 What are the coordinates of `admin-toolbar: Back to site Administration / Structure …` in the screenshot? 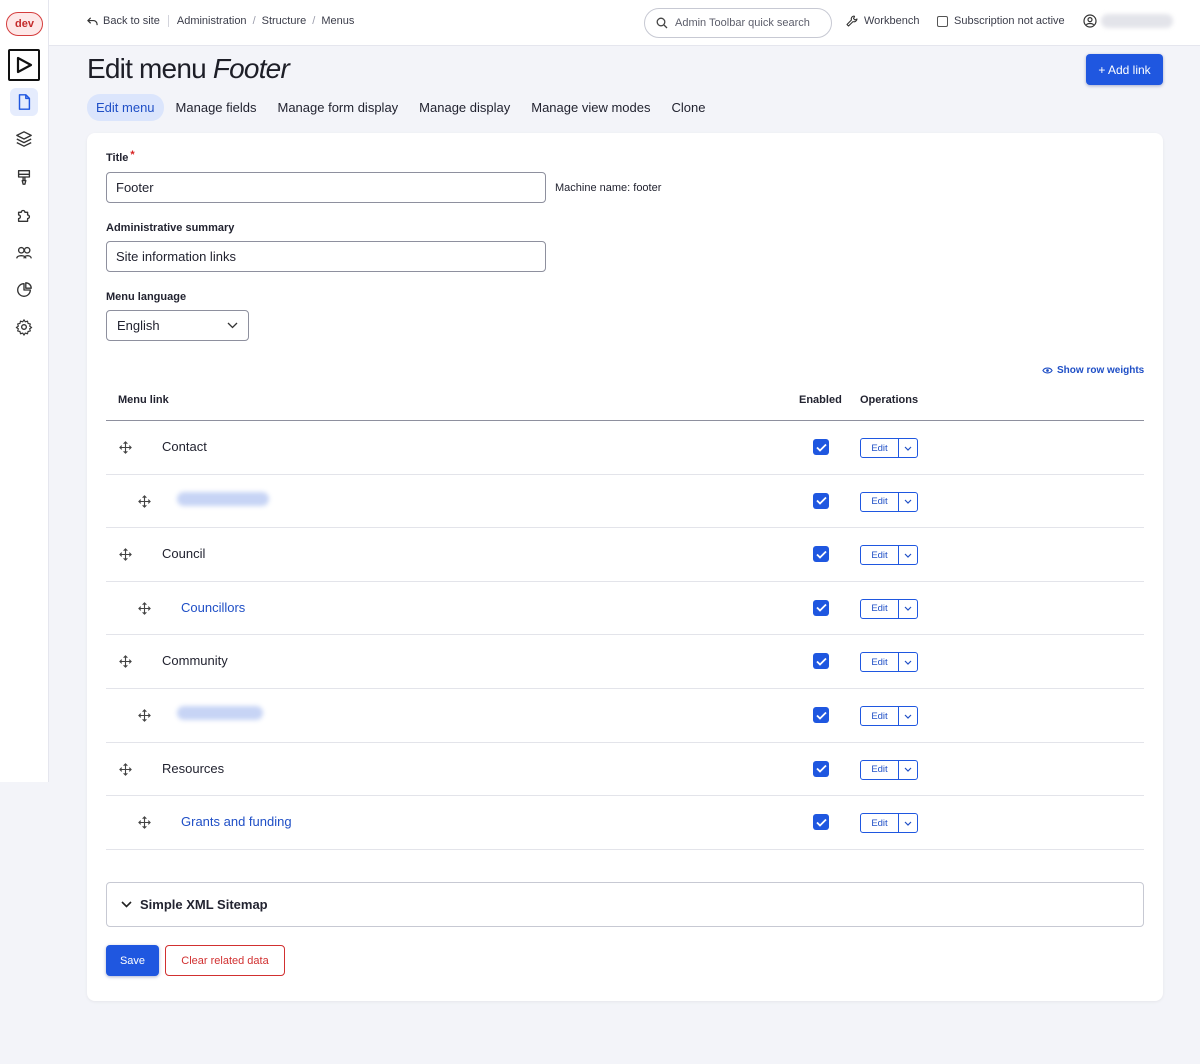 It's located at (624, 23).